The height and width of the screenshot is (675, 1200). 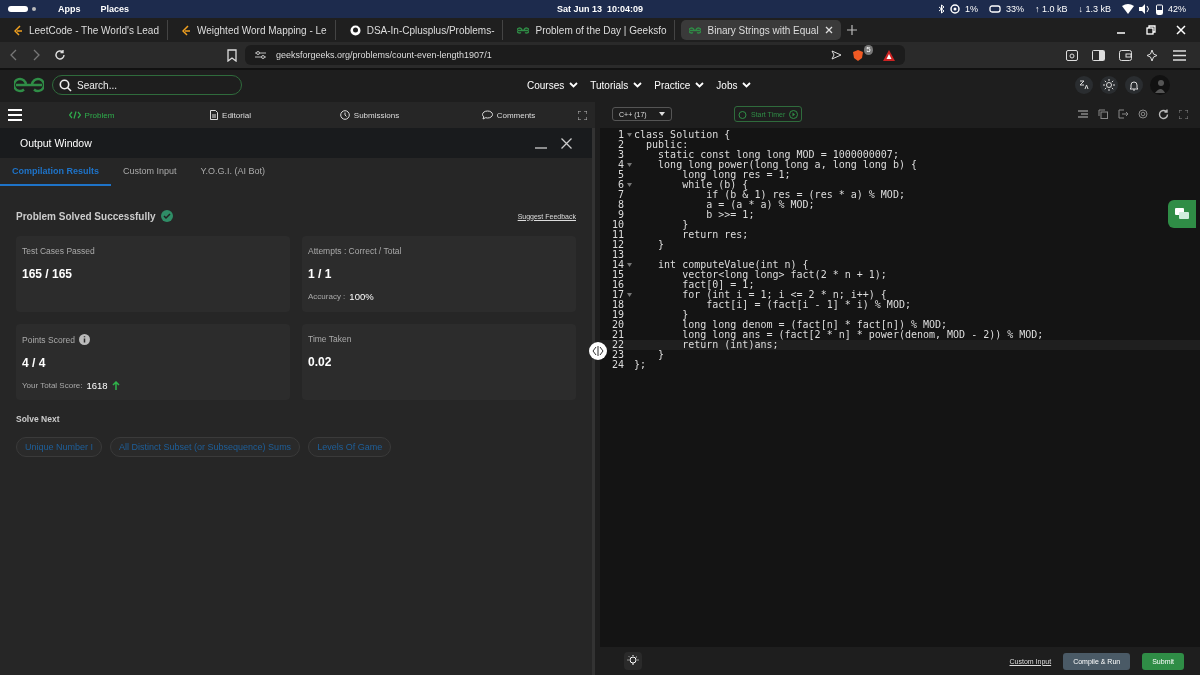 What do you see at coordinates (91, 115) in the screenshot?
I see `problem-tab: Problem` at bounding box center [91, 115].